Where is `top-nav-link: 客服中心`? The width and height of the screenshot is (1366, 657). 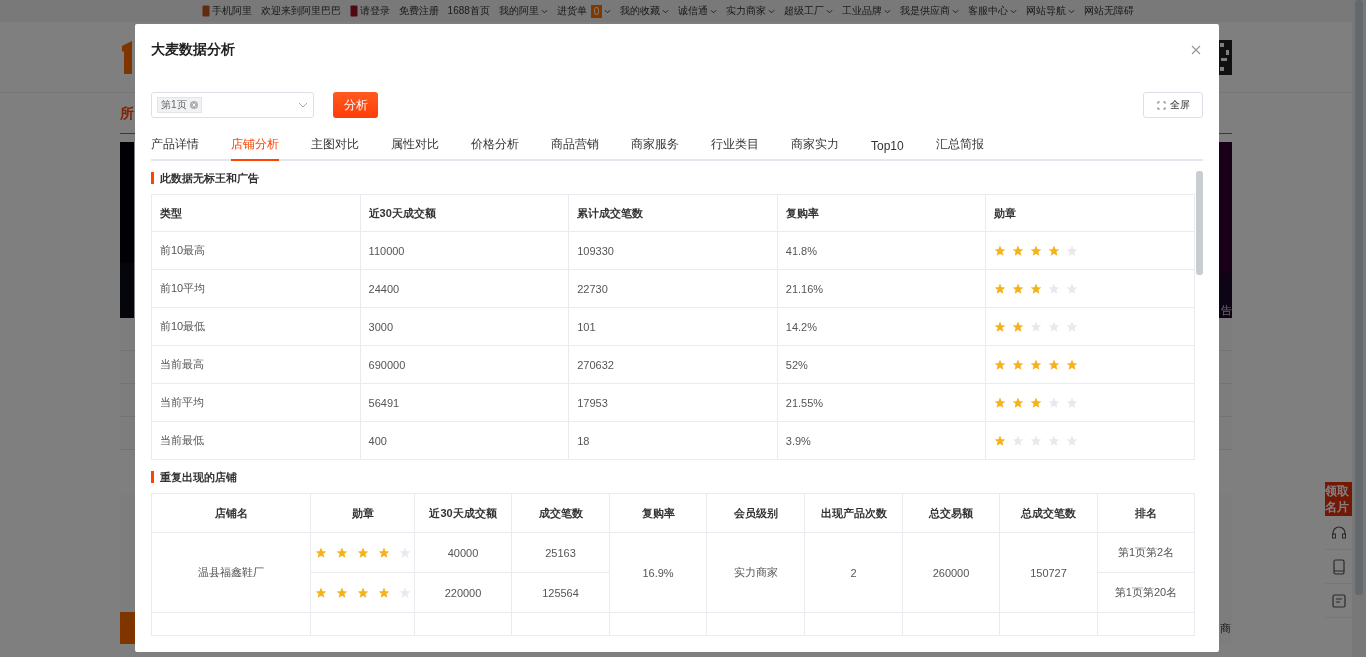
top-nav-link: 客服中心 is located at coordinates (993, 11).